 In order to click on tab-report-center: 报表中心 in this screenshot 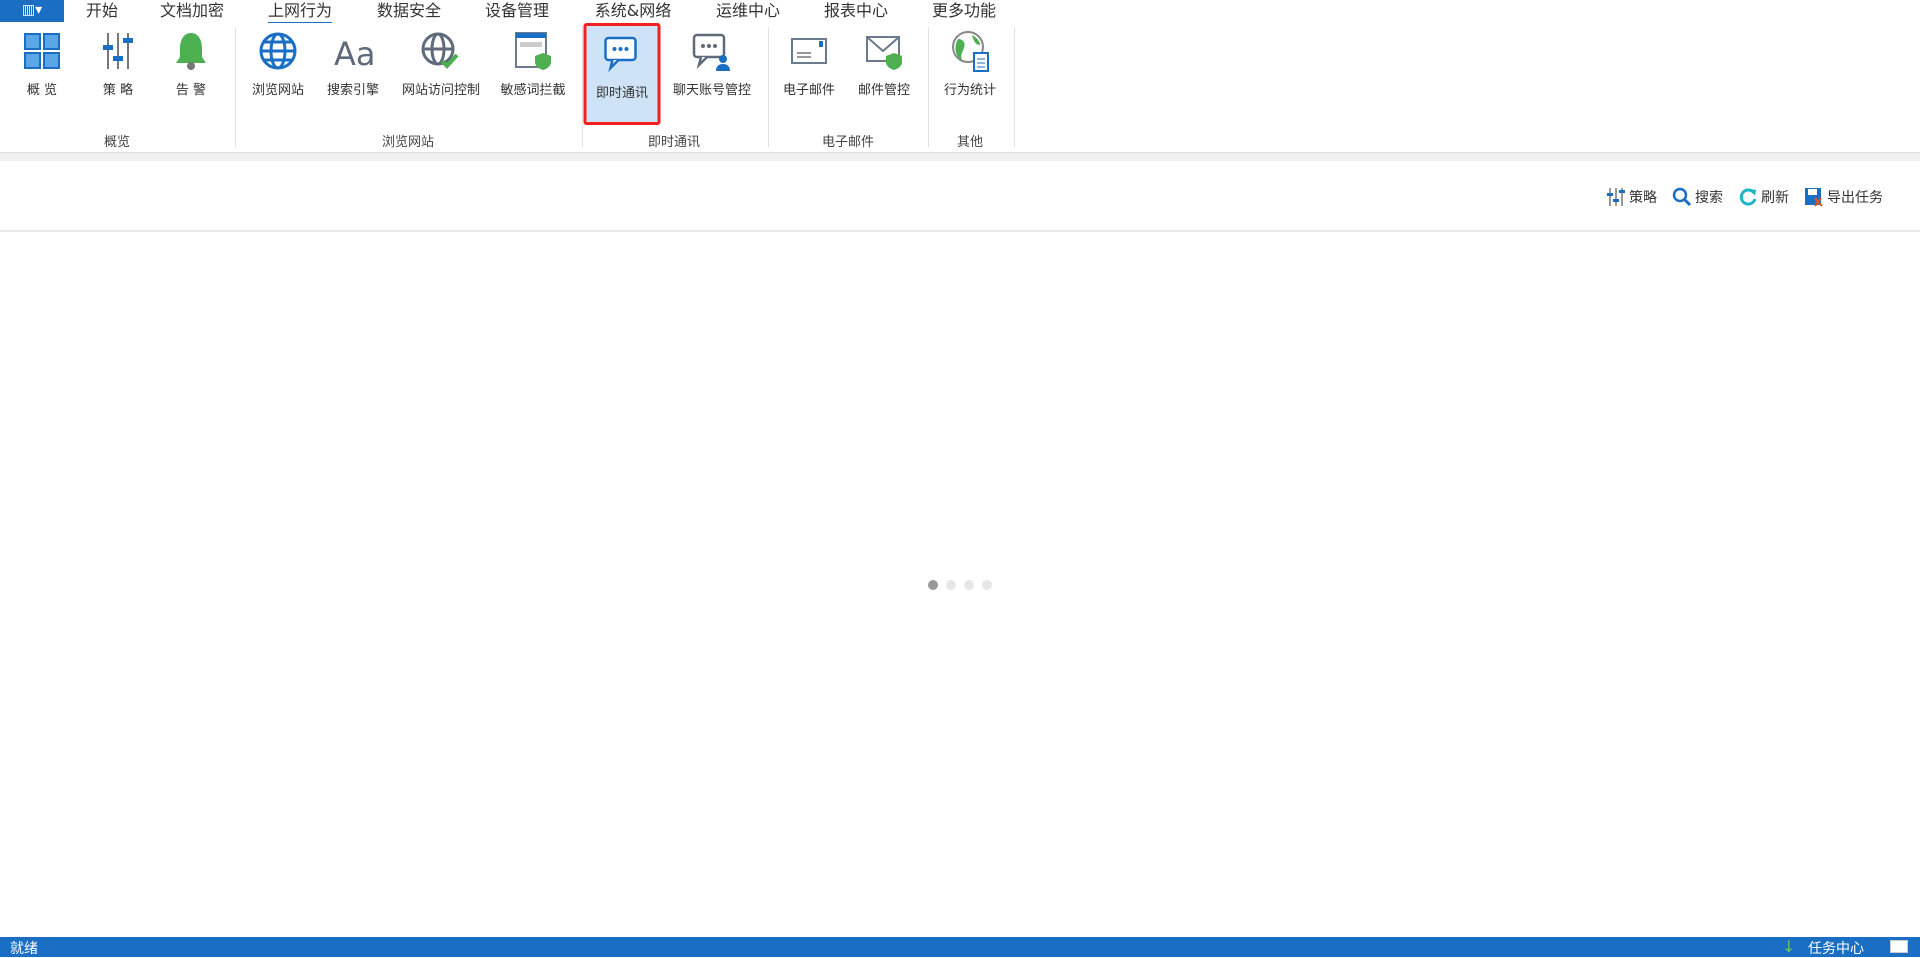, I will do `click(856, 10)`.